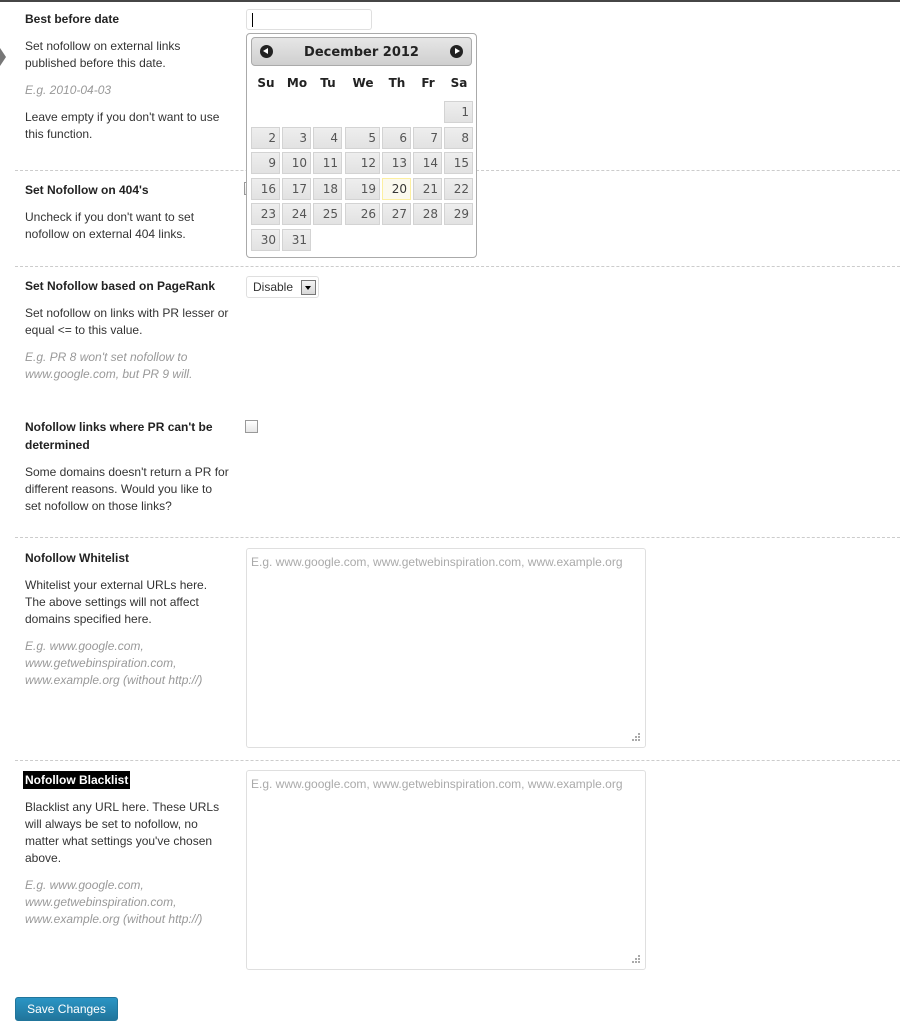 The image size is (900, 1026). What do you see at coordinates (77, 558) in the screenshot?
I see `whitelist-title: Nofollow Whitelist` at bounding box center [77, 558].